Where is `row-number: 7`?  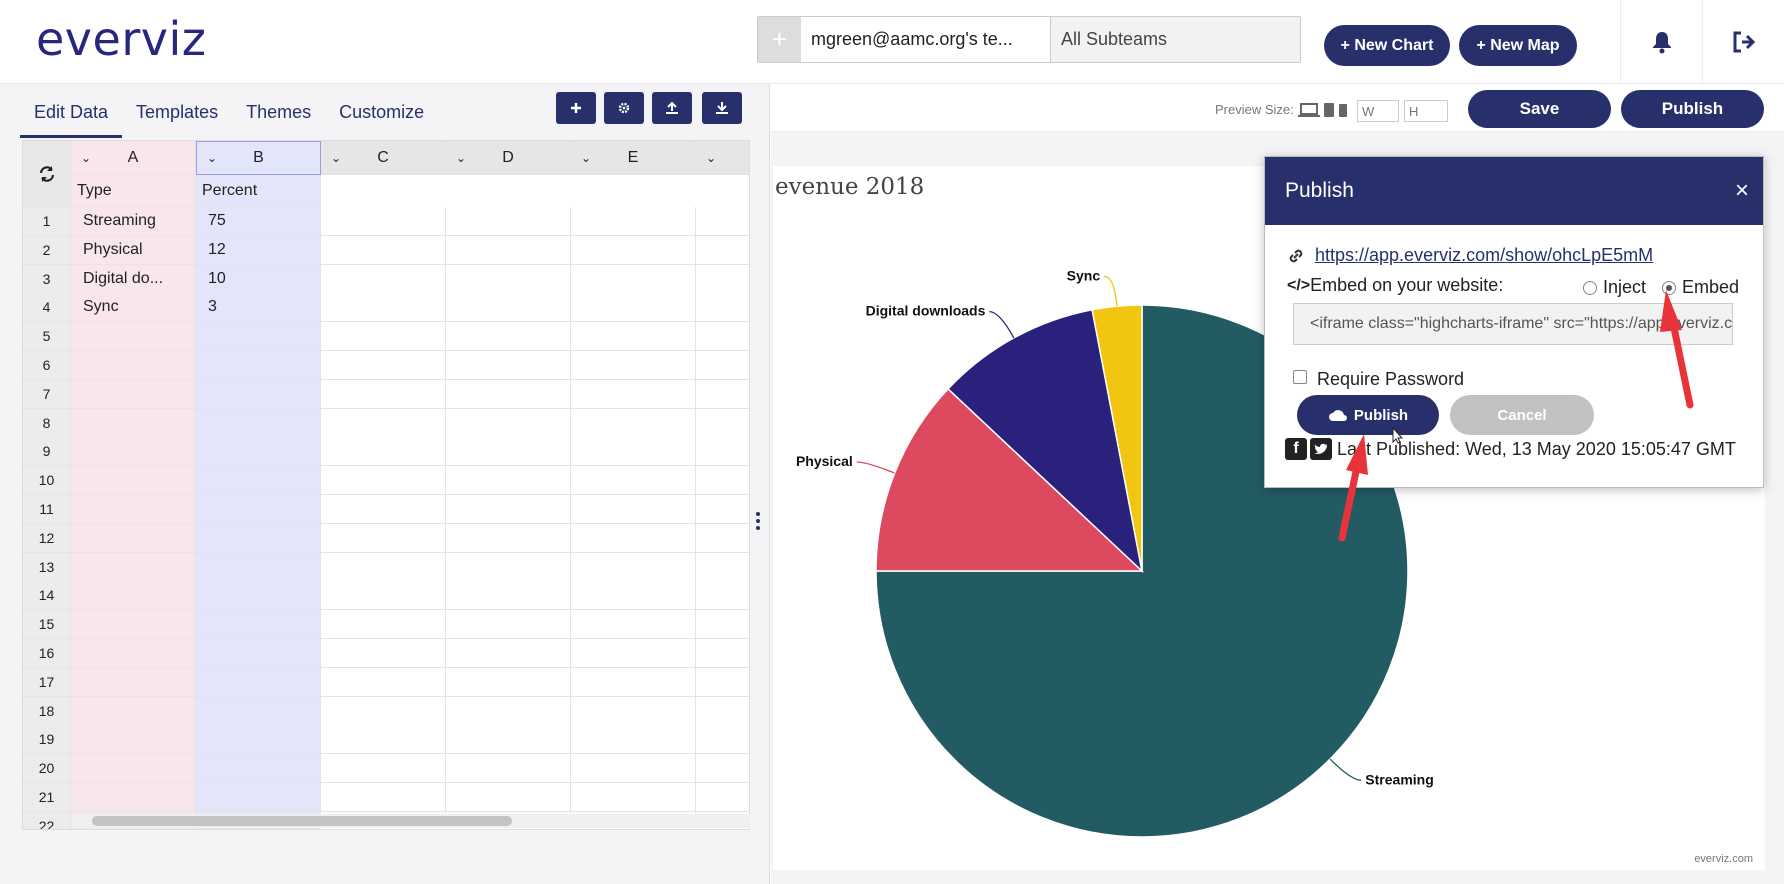 row-number: 7 is located at coordinates (47, 394).